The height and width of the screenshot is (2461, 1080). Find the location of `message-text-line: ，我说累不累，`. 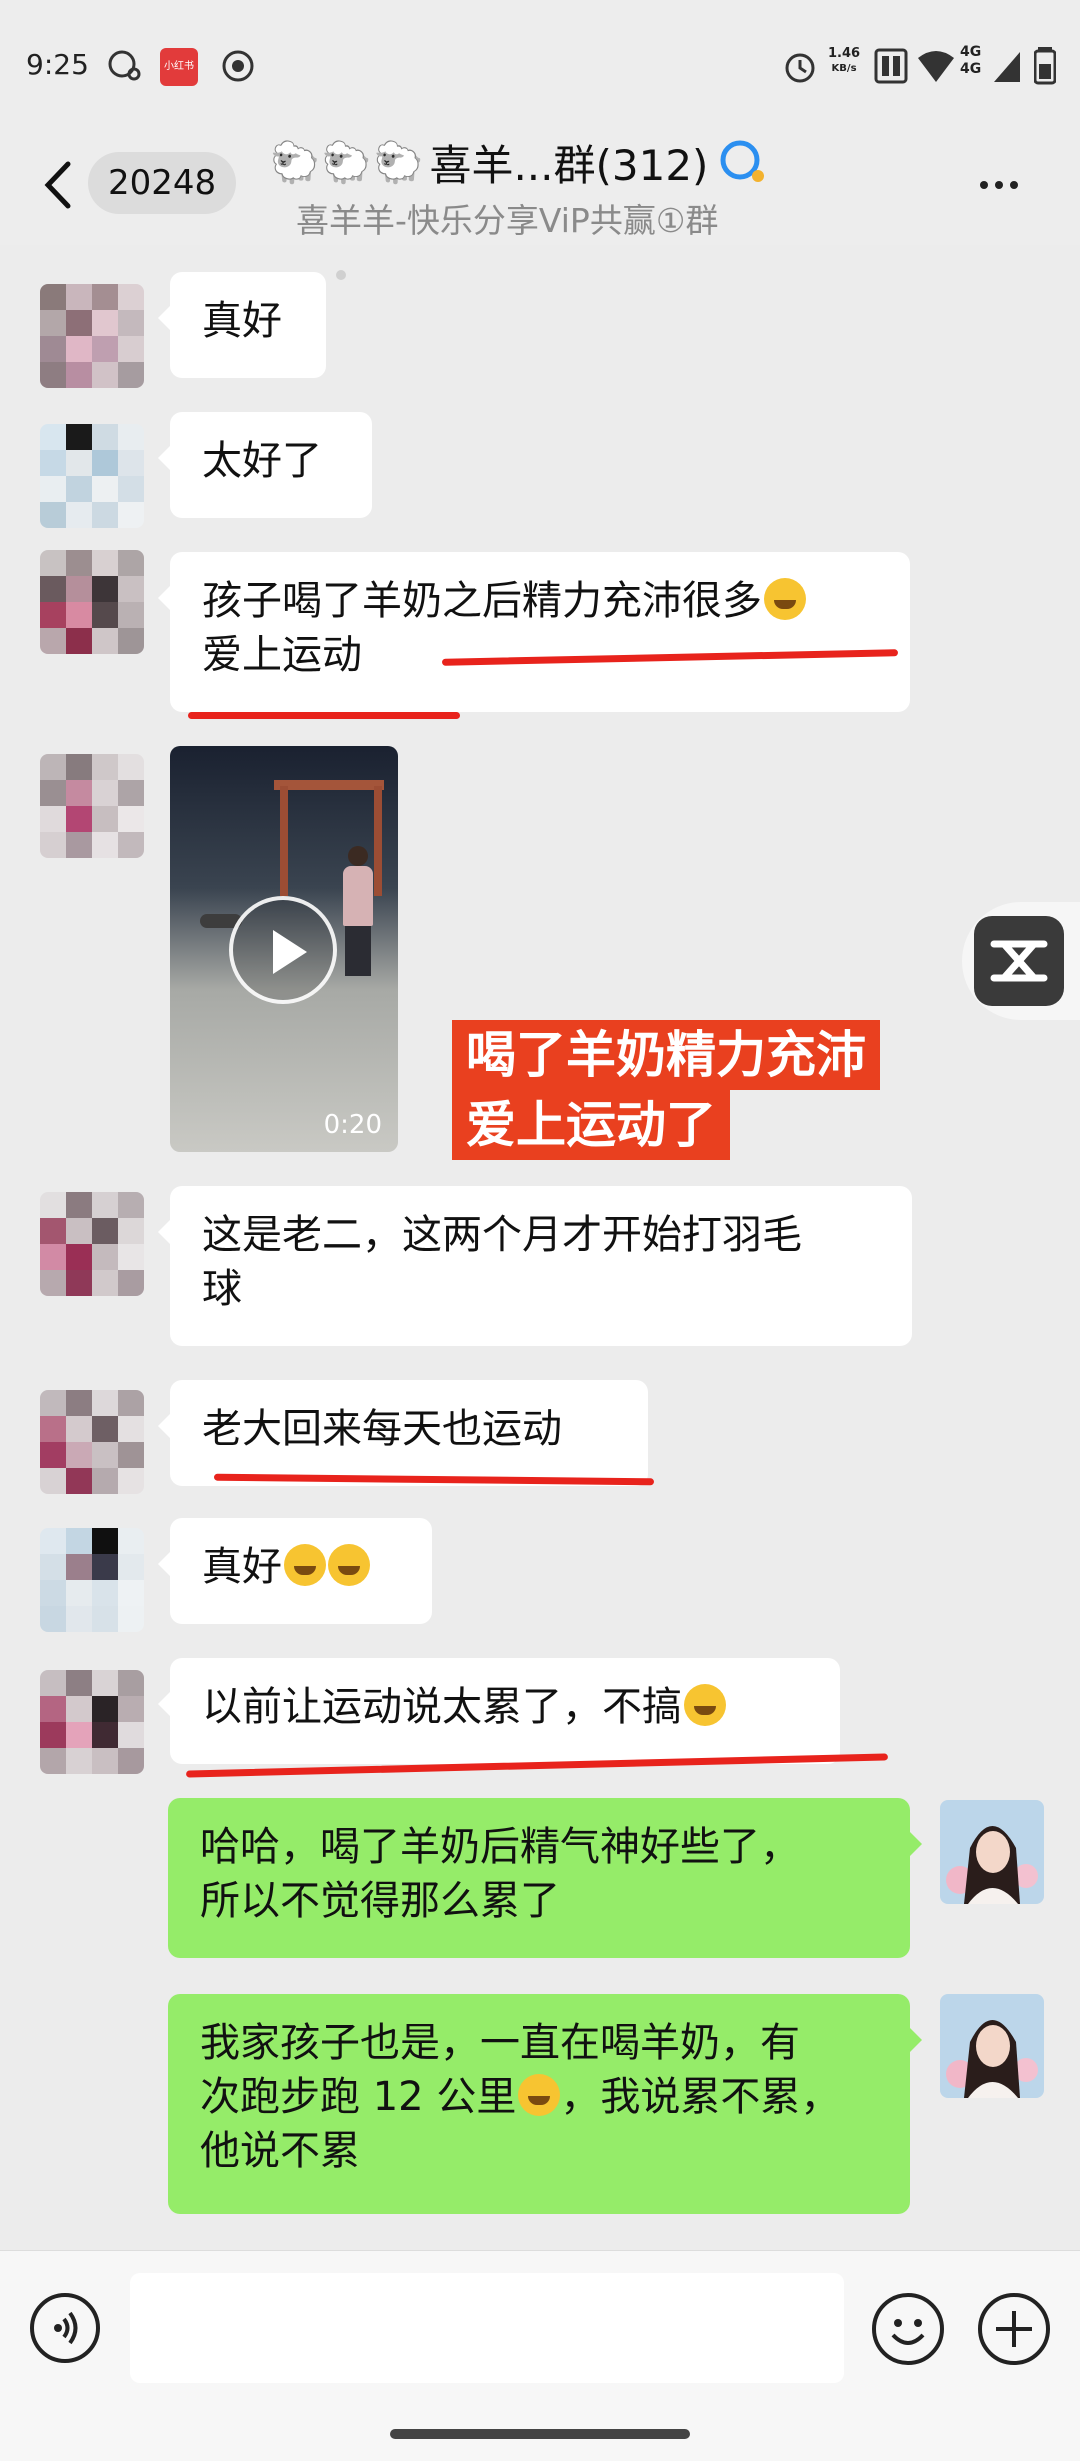

message-text-line: ，我说累不累， is located at coordinates (700, 2097).